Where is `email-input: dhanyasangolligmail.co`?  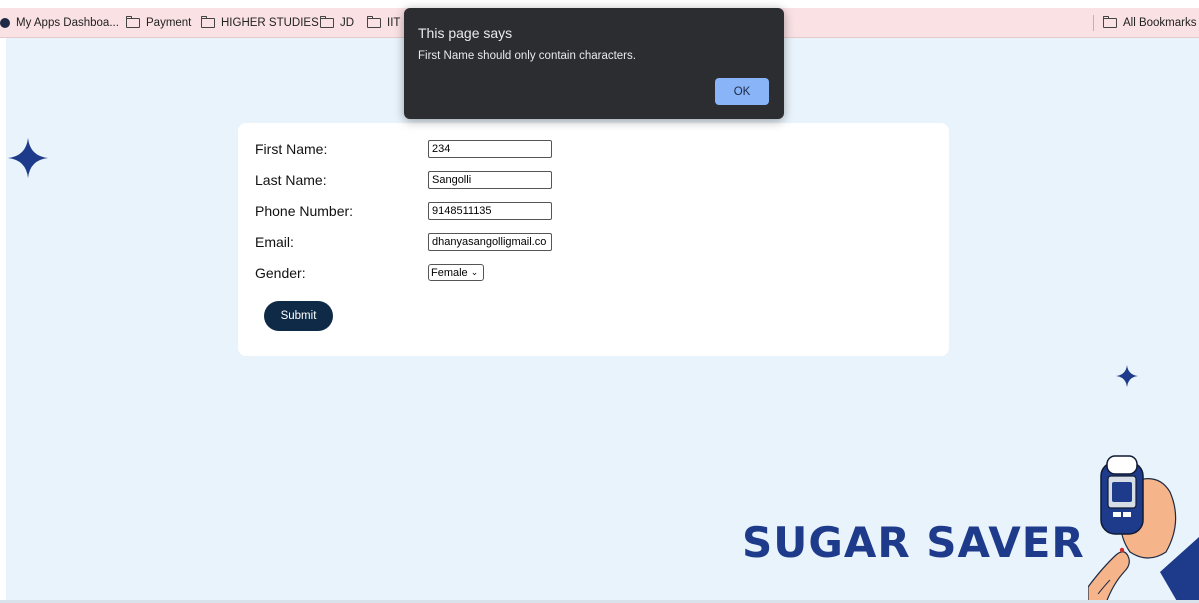
email-input: dhanyasangolligmail.co is located at coordinates (490, 242).